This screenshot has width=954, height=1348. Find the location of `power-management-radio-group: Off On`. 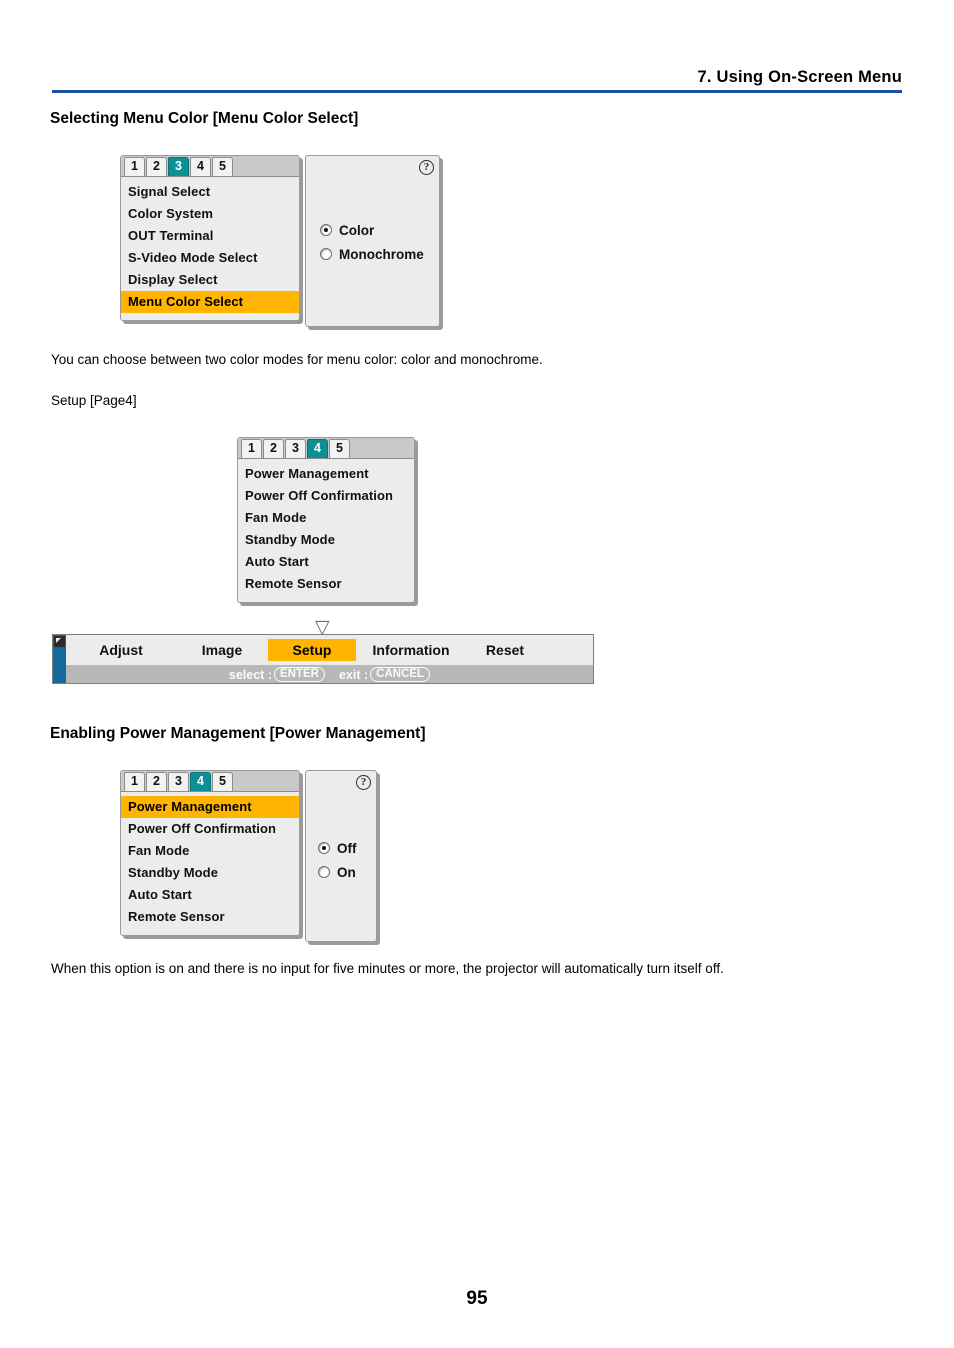

power-management-radio-group: Off On is located at coordinates (337, 860).